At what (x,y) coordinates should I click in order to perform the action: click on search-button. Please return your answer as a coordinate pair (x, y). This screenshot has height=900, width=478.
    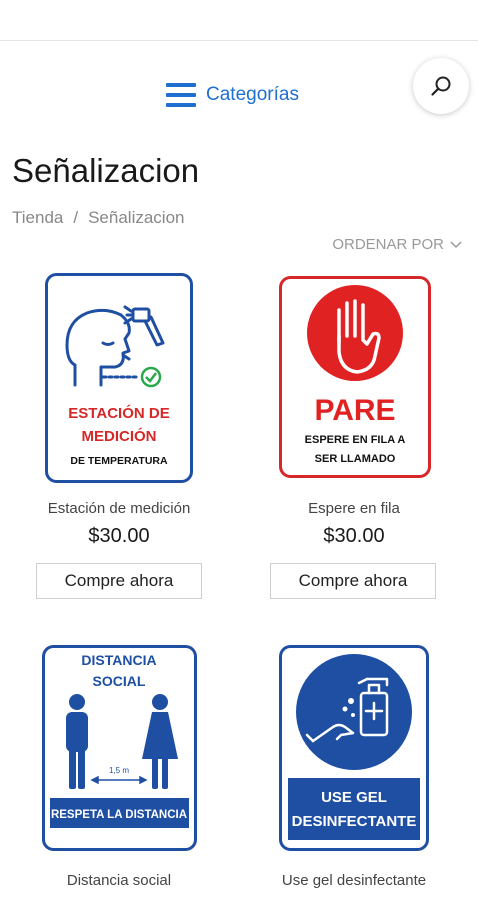
    Looking at the image, I should click on (441, 86).